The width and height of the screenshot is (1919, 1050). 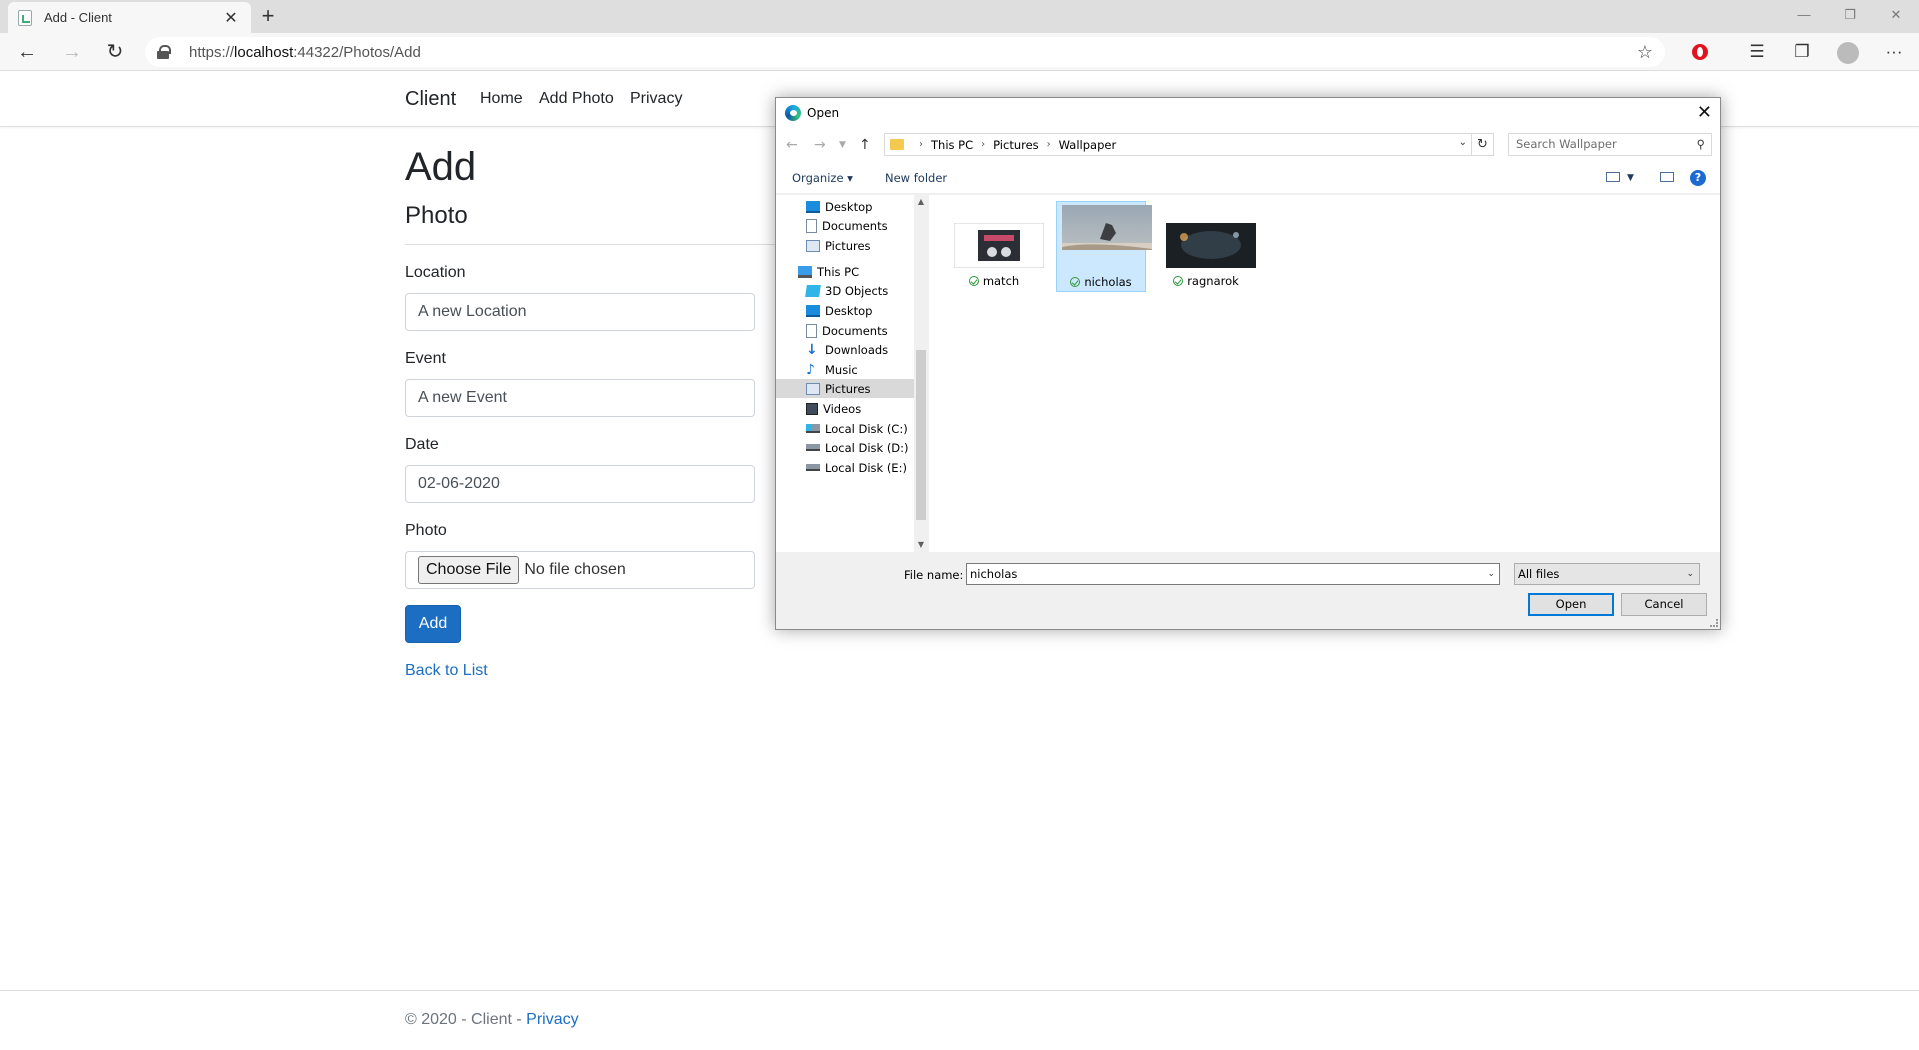 I want to click on nav-quick-documents: Documents, so click(x=847, y=225).